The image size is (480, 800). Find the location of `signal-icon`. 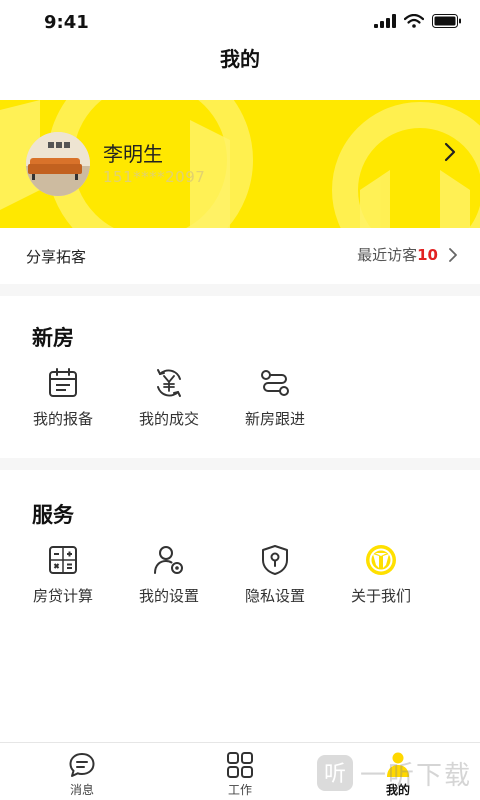

signal-icon is located at coordinates (385, 21).